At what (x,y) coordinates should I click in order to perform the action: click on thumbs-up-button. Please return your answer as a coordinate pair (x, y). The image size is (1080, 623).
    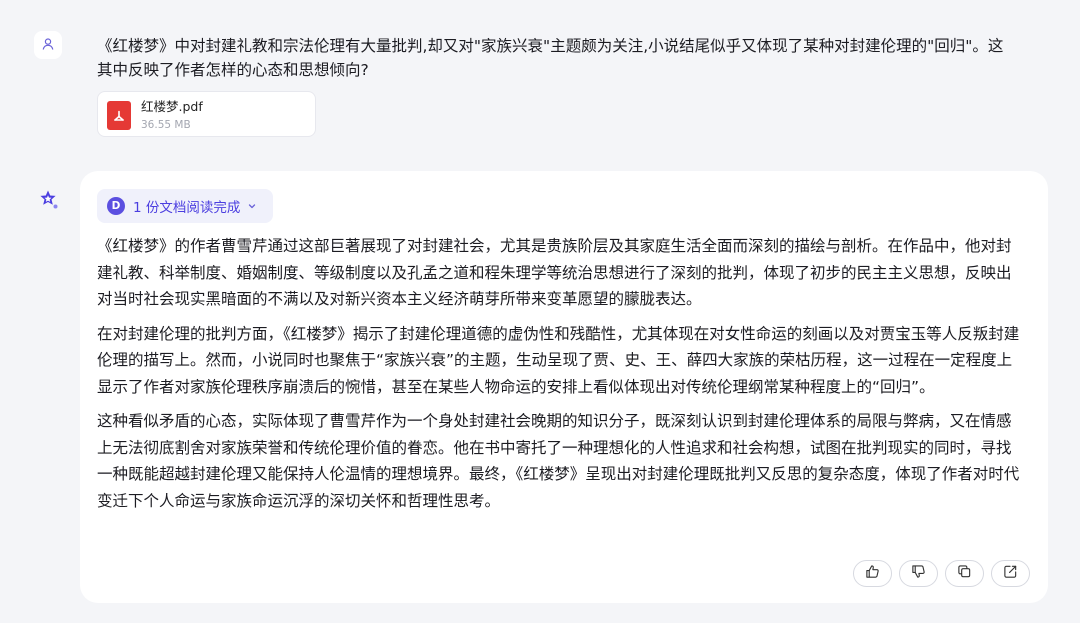
    Looking at the image, I should click on (872, 573).